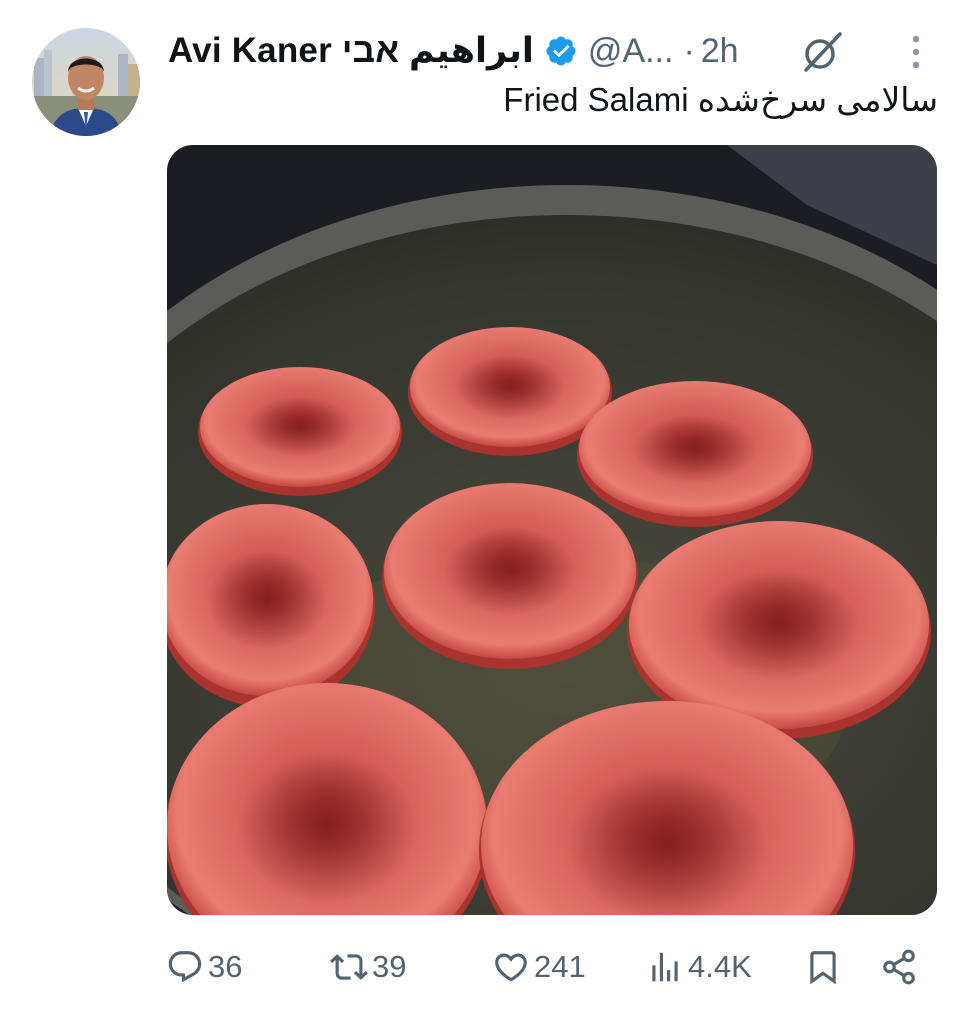 The width and height of the screenshot is (970, 1024). What do you see at coordinates (822, 52) in the screenshot?
I see `grok-icon` at bounding box center [822, 52].